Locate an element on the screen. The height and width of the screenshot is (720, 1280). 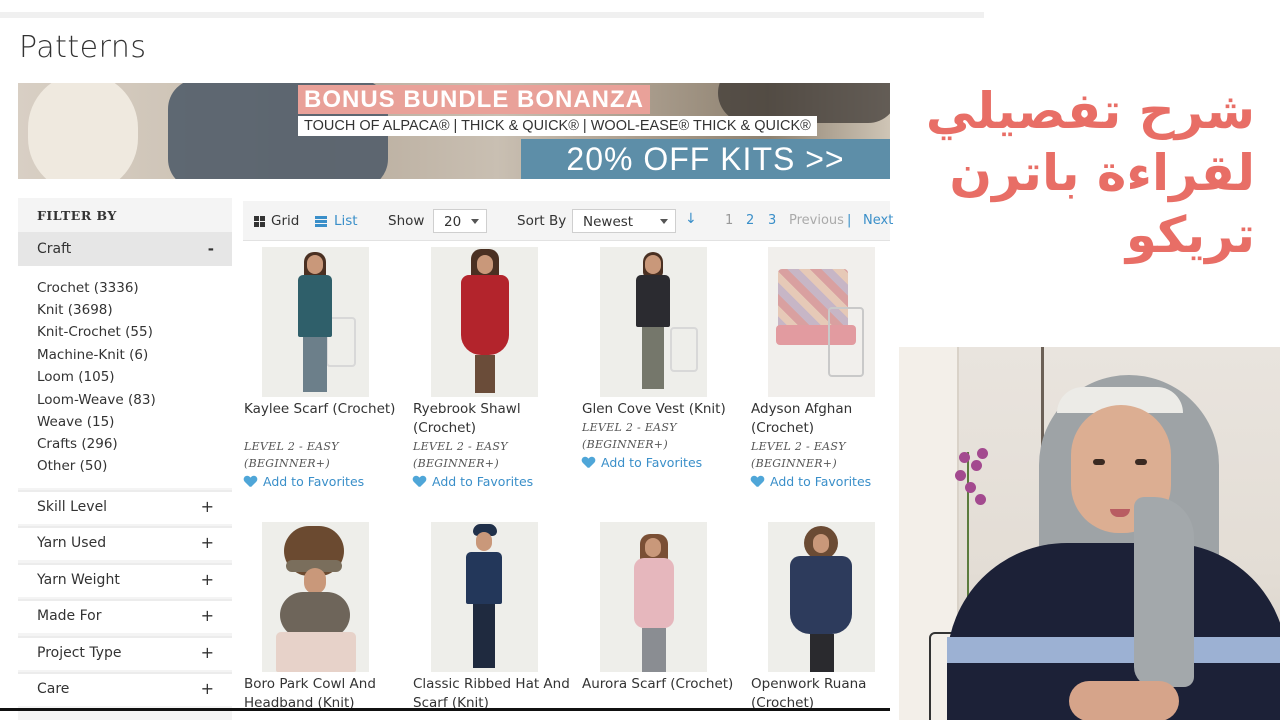
page-3-link: 3 is located at coordinates (772, 220).